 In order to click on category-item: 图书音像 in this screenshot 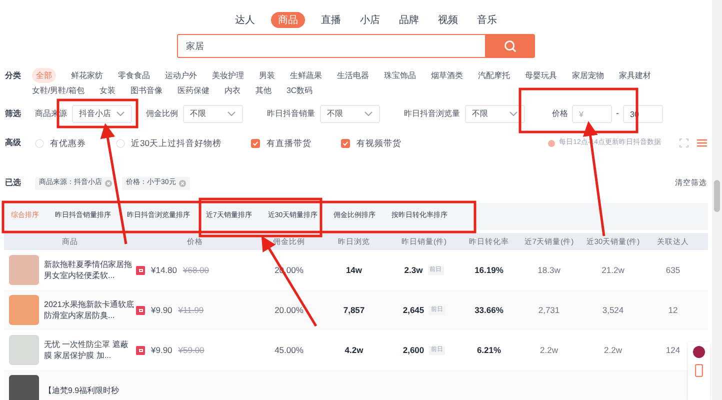, I will do `click(146, 90)`.